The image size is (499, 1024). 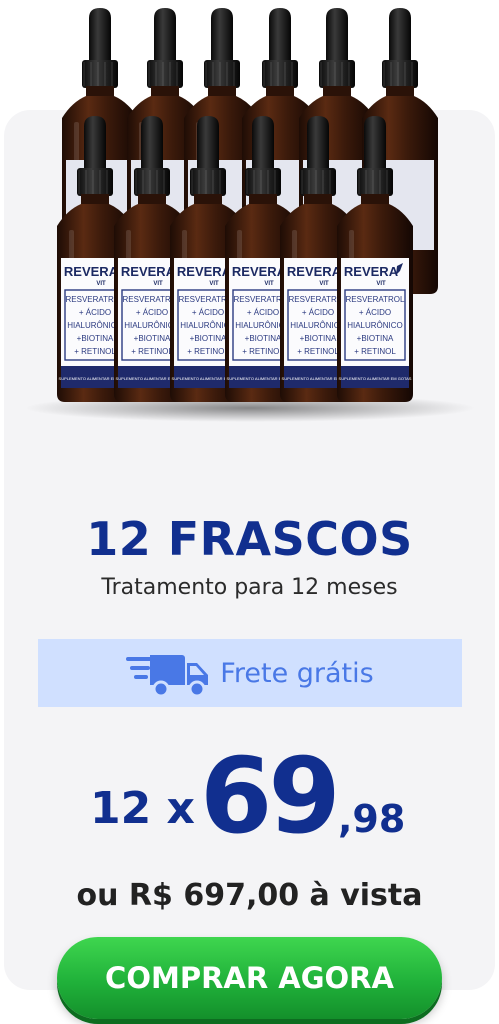 What do you see at coordinates (249, 539) in the screenshot?
I see `offer-title: 12 FRASCOS` at bounding box center [249, 539].